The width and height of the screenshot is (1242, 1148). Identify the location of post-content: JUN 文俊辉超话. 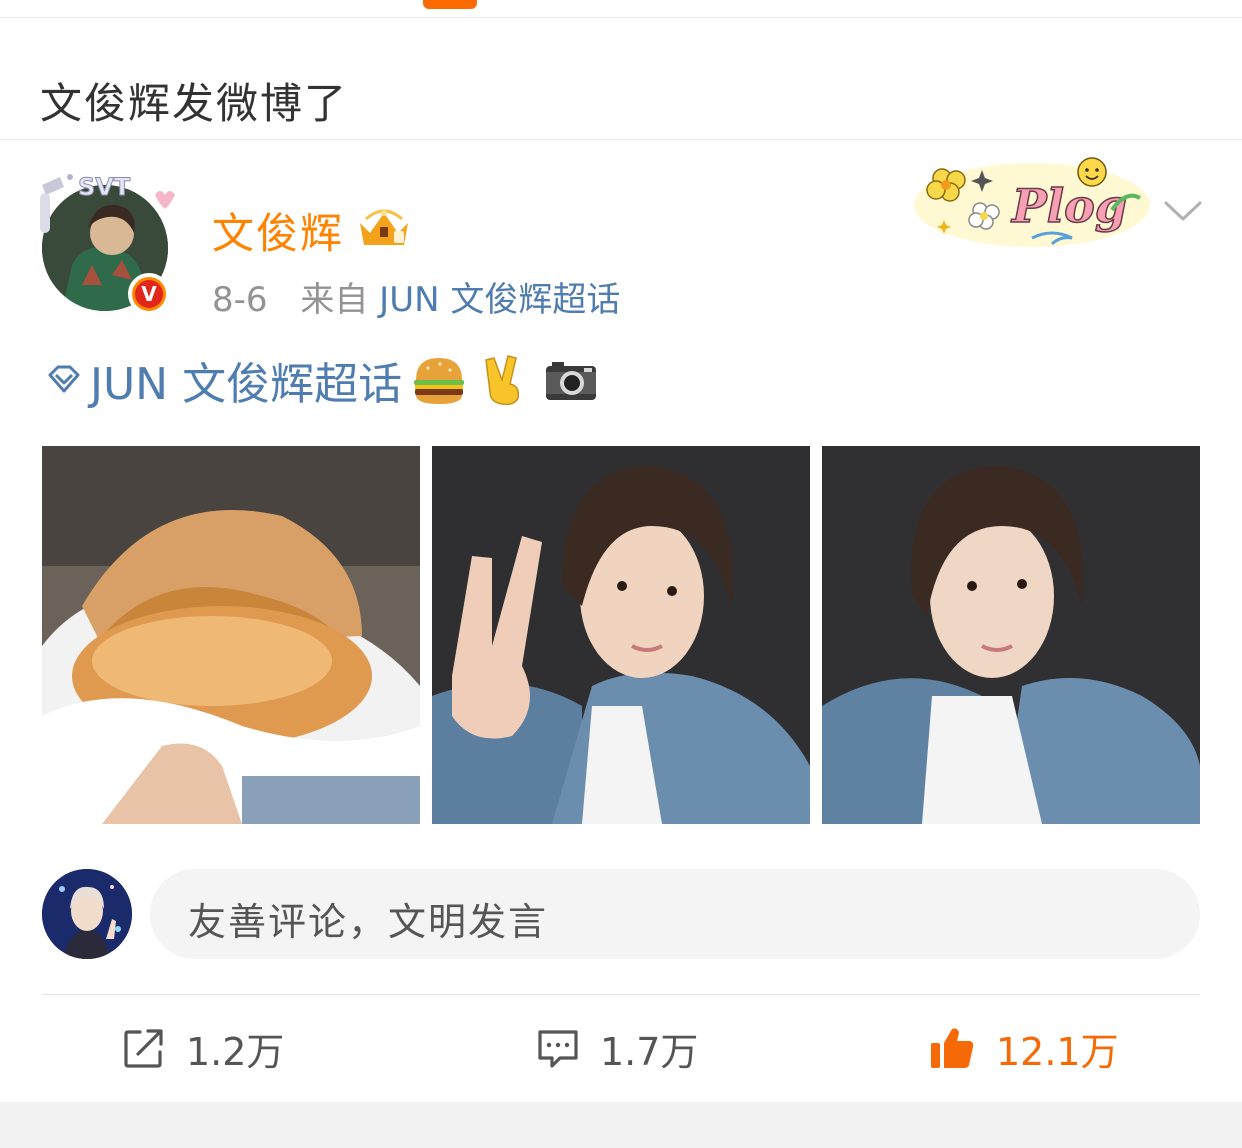
(322, 380).